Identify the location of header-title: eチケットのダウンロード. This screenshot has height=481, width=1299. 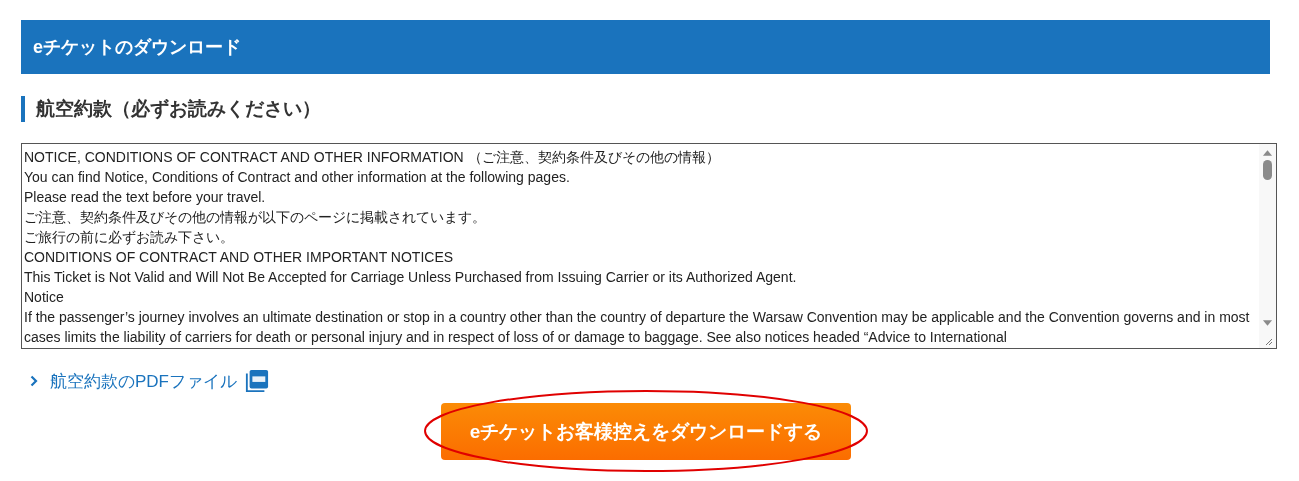
(137, 47).